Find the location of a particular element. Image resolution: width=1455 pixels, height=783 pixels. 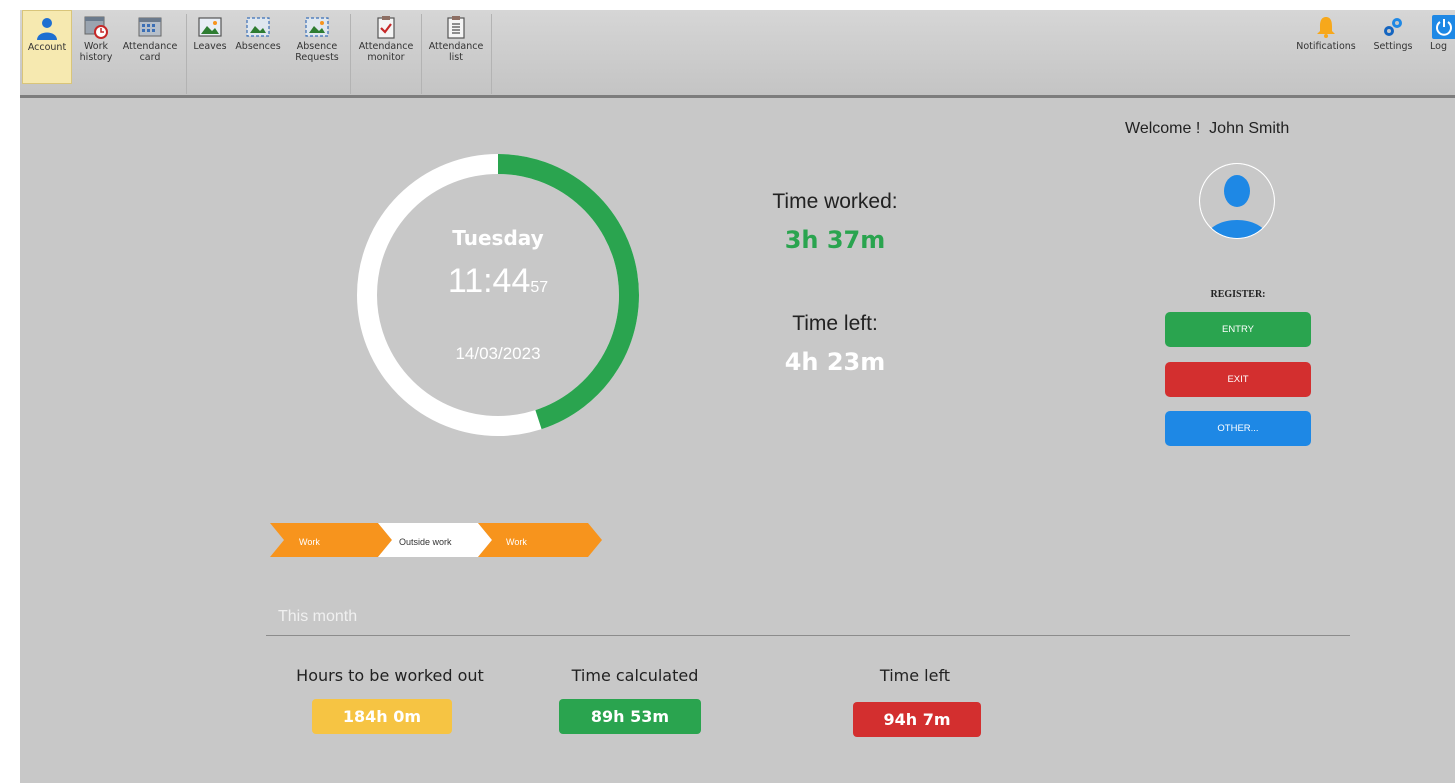

picture-dashed-icon is located at coordinates (258, 27).